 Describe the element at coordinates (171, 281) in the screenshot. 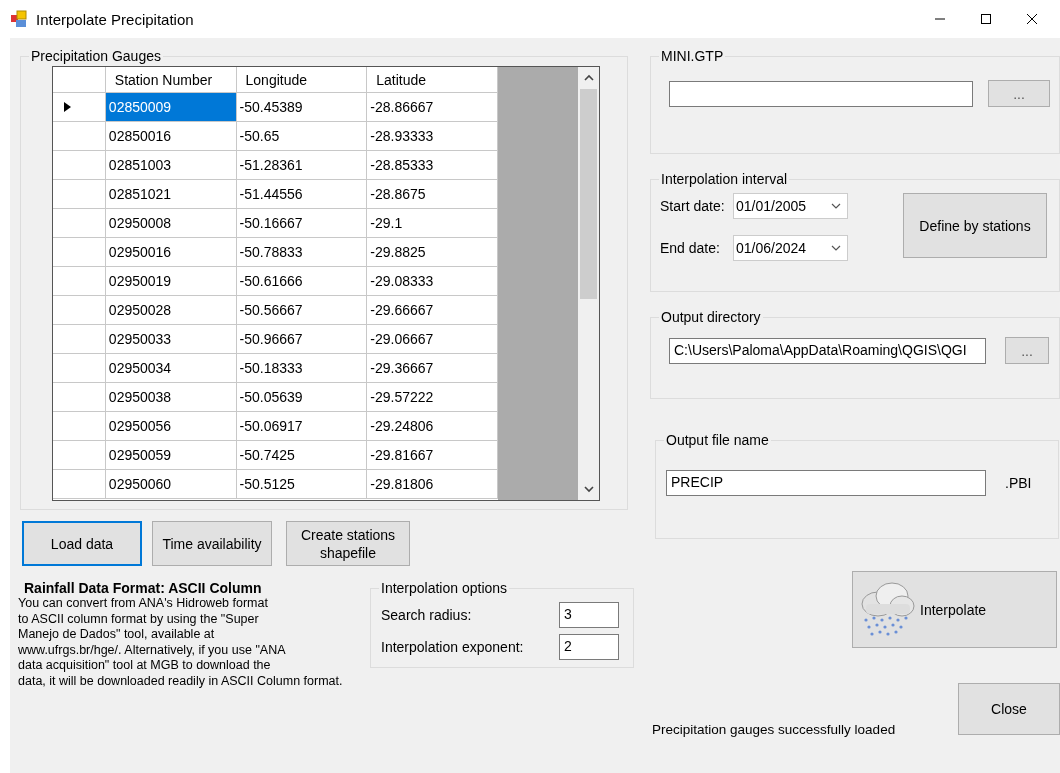

I see `table-cell: 02950019` at that location.